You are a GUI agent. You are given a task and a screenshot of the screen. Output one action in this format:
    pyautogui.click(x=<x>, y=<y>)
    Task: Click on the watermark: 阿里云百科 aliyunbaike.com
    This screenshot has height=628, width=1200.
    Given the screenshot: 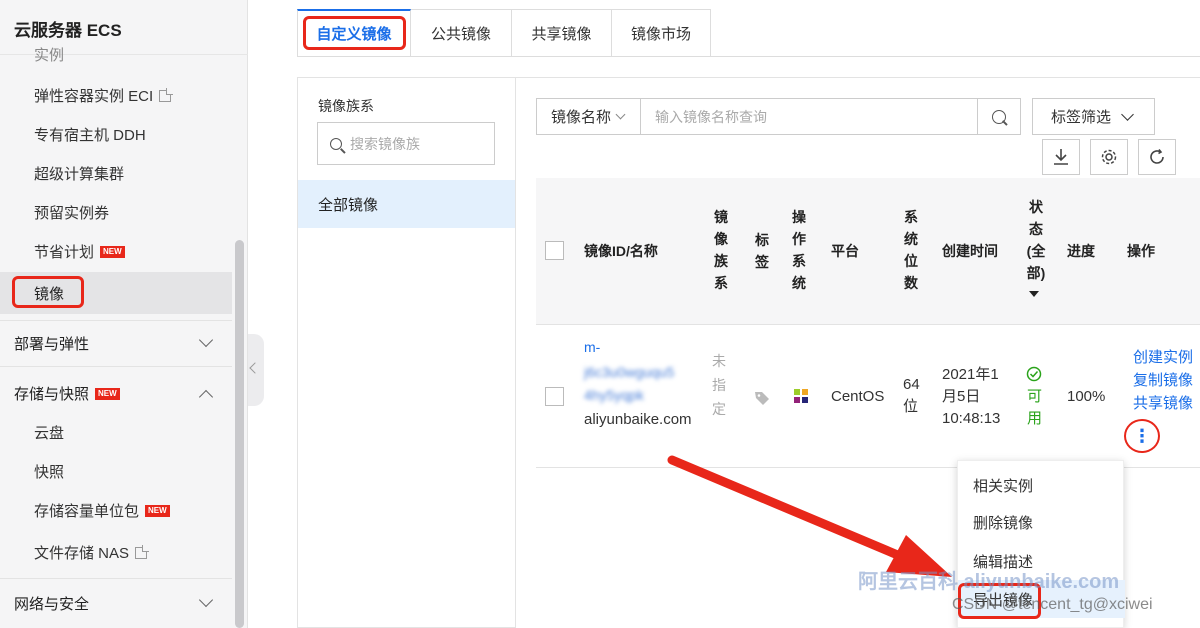 What is the action you would take?
    pyautogui.click(x=989, y=582)
    